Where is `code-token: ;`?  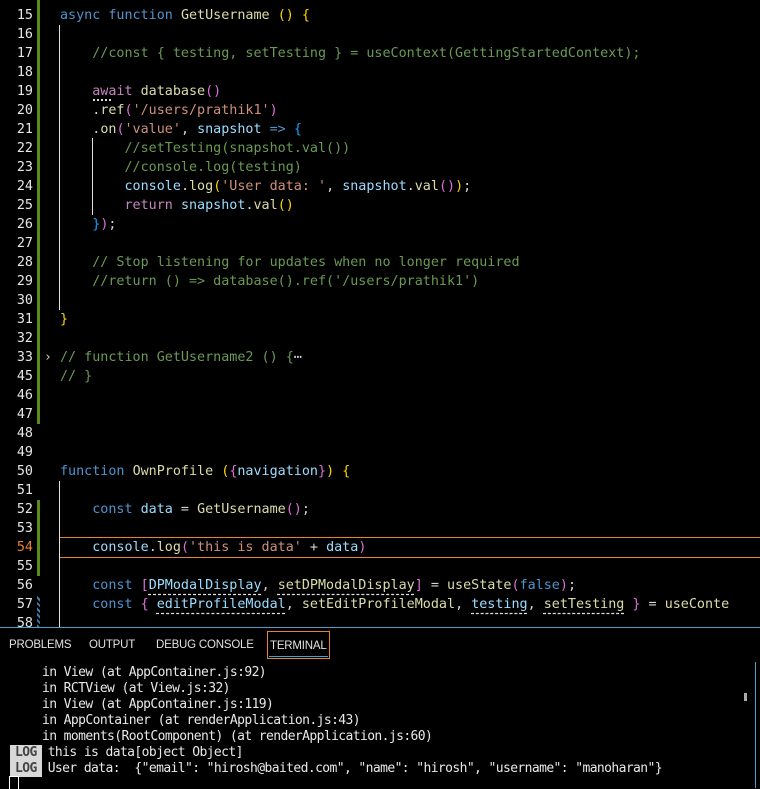
code-token: ; is located at coordinates (305, 509).